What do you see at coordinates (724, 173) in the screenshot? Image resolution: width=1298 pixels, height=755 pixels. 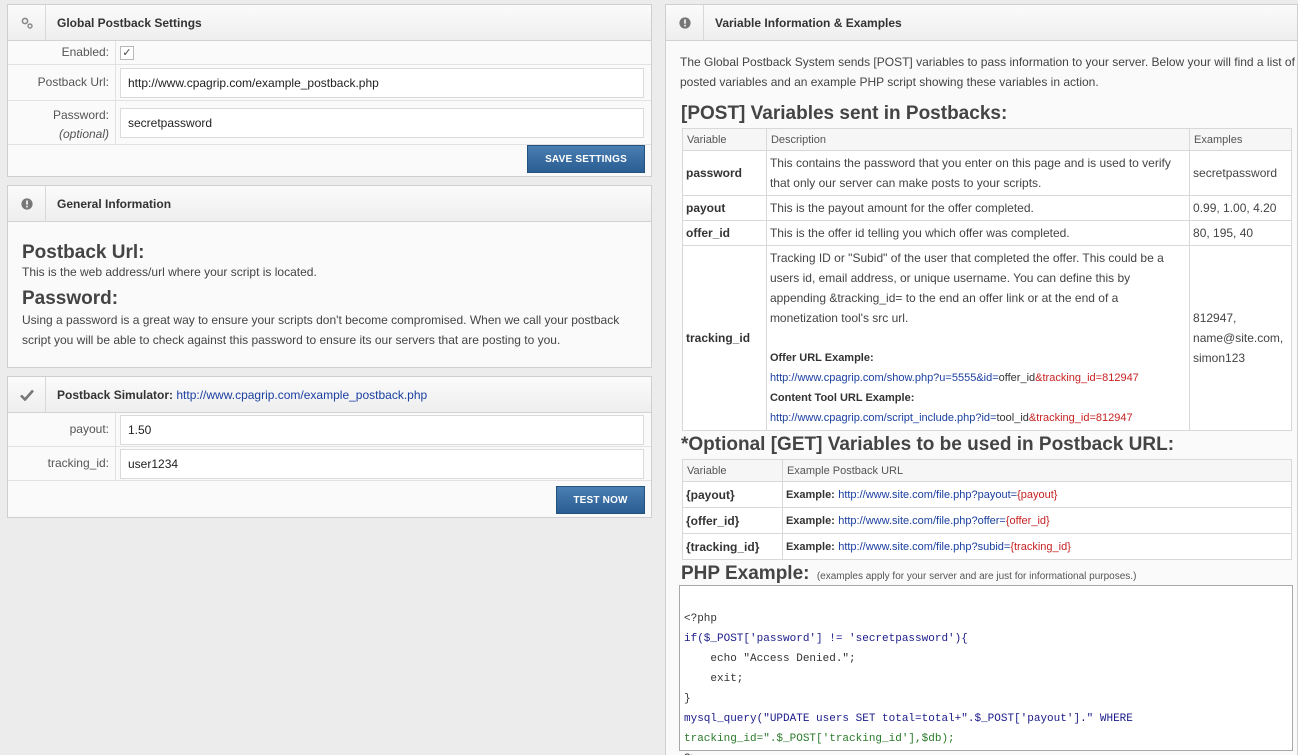 I see `variable-name: password` at bounding box center [724, 173].